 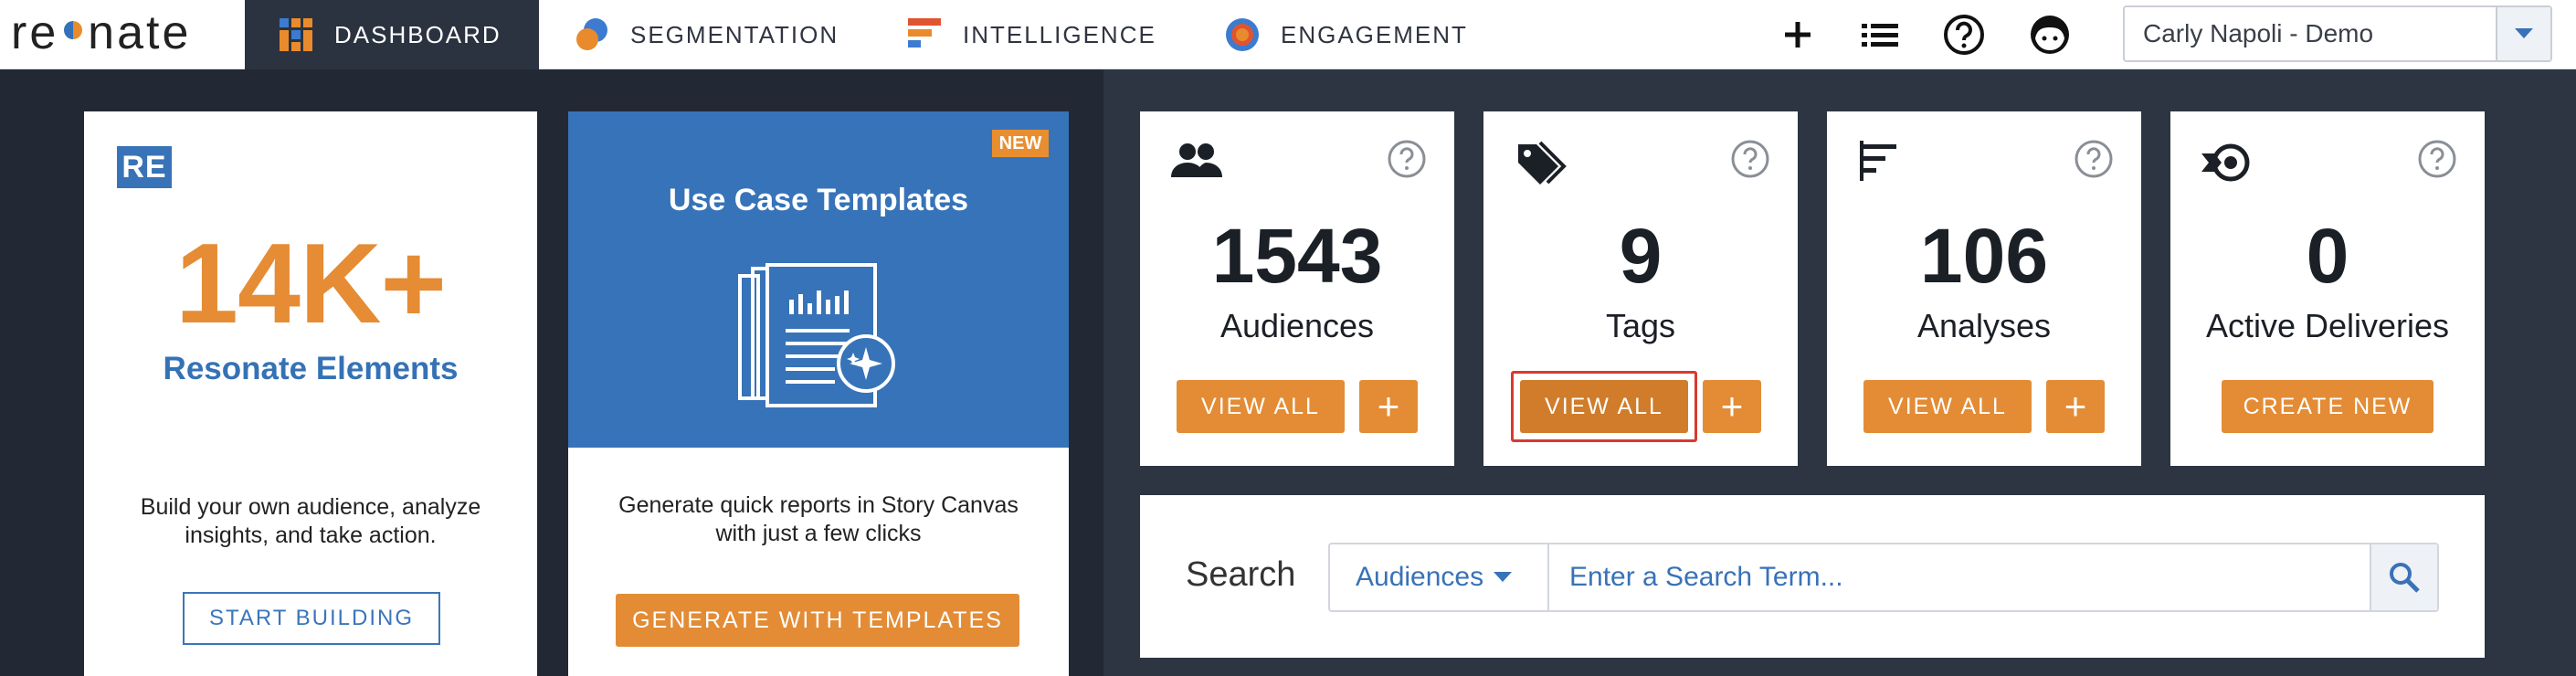 I want to click on search-label: Search, so click(x=1241, y=574).